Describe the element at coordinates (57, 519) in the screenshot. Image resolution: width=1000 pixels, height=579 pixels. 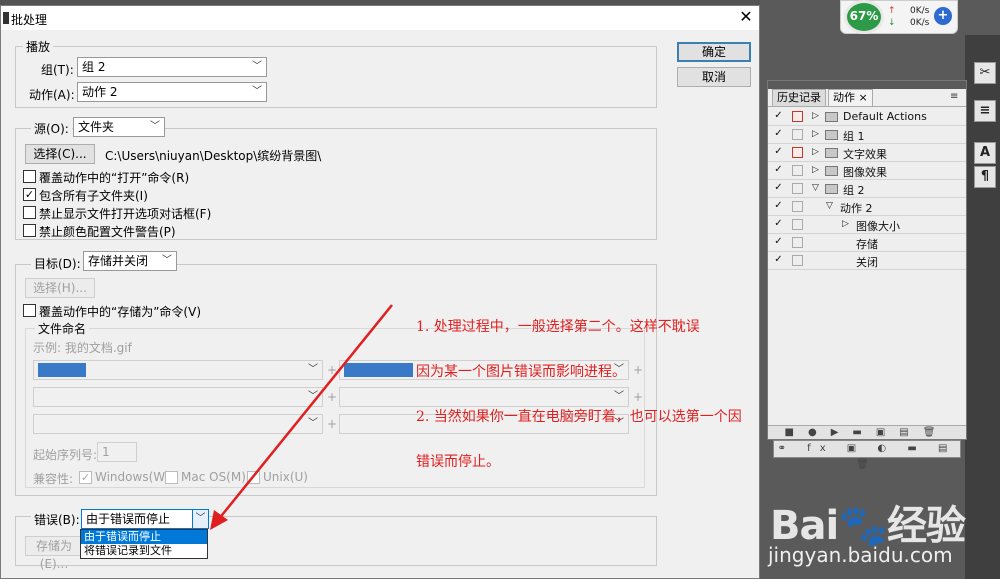
I see `errors-label: 错误(B):` at that location.